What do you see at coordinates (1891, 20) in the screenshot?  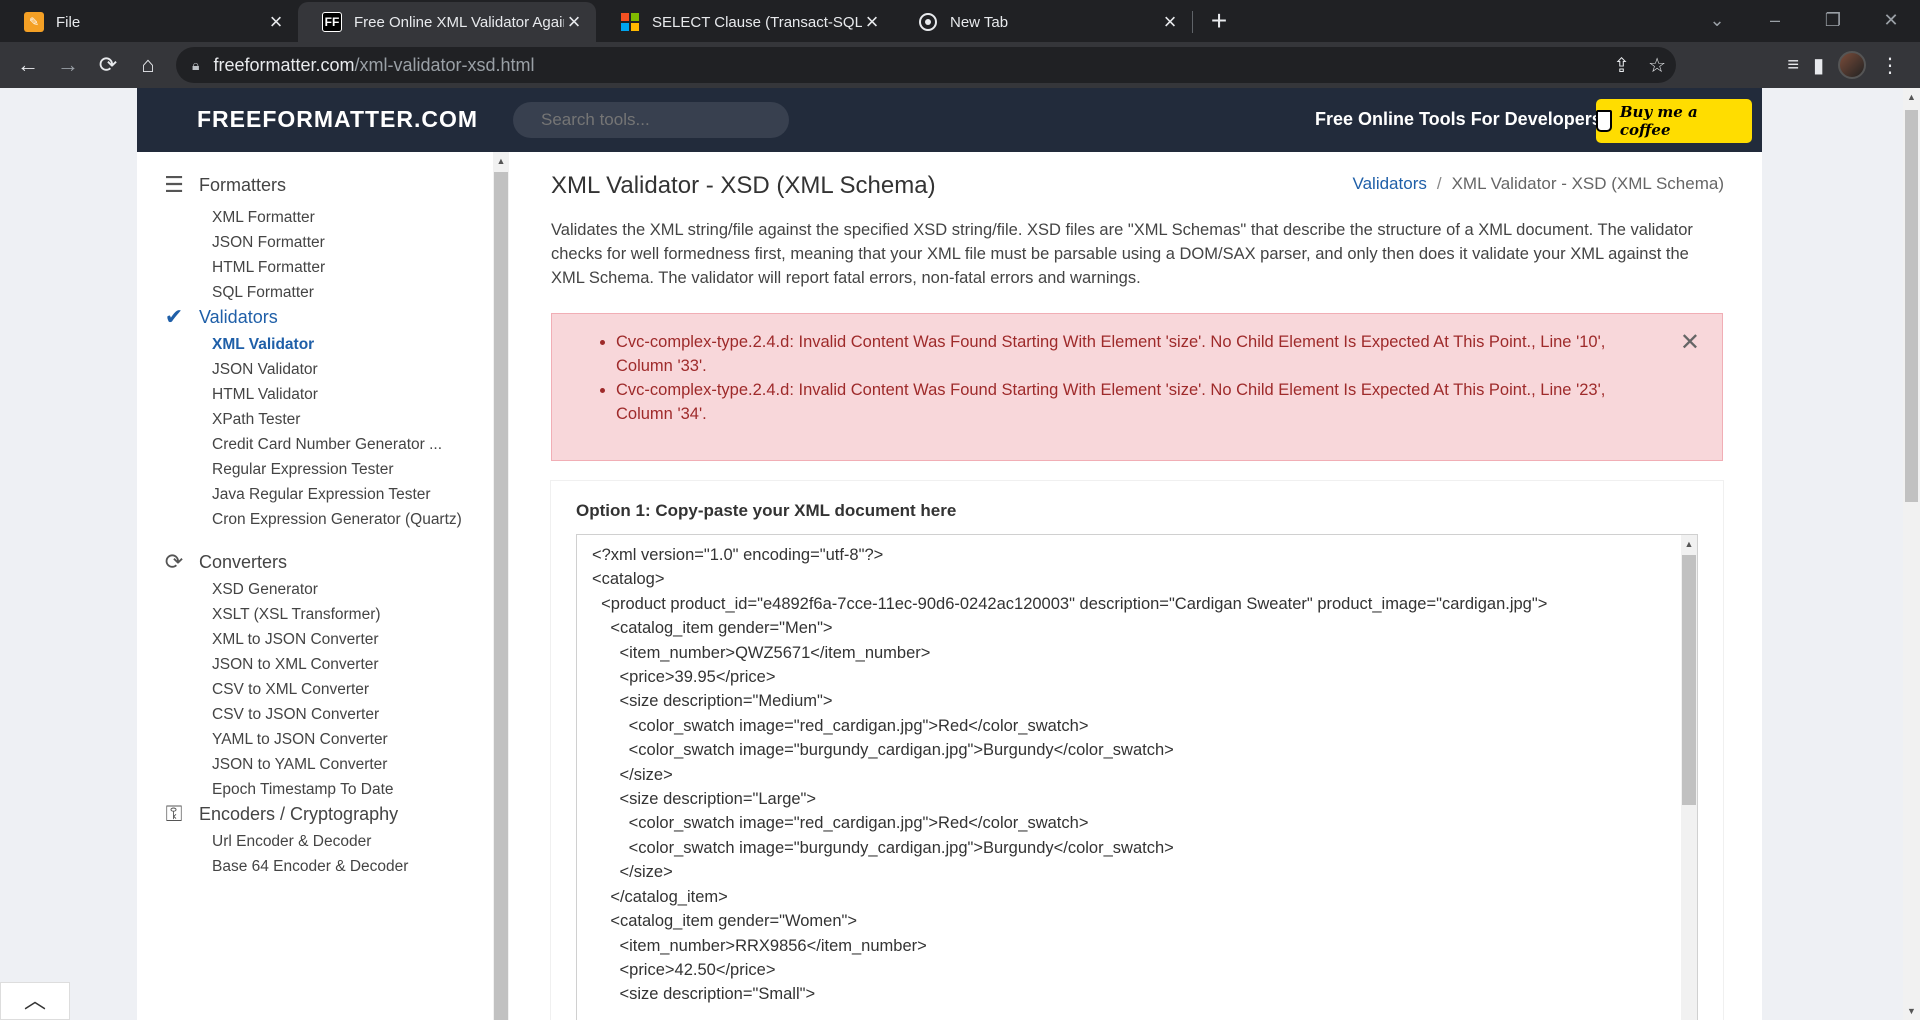 I see `close-window-button: ✕` at bounding box center [1891, 20].